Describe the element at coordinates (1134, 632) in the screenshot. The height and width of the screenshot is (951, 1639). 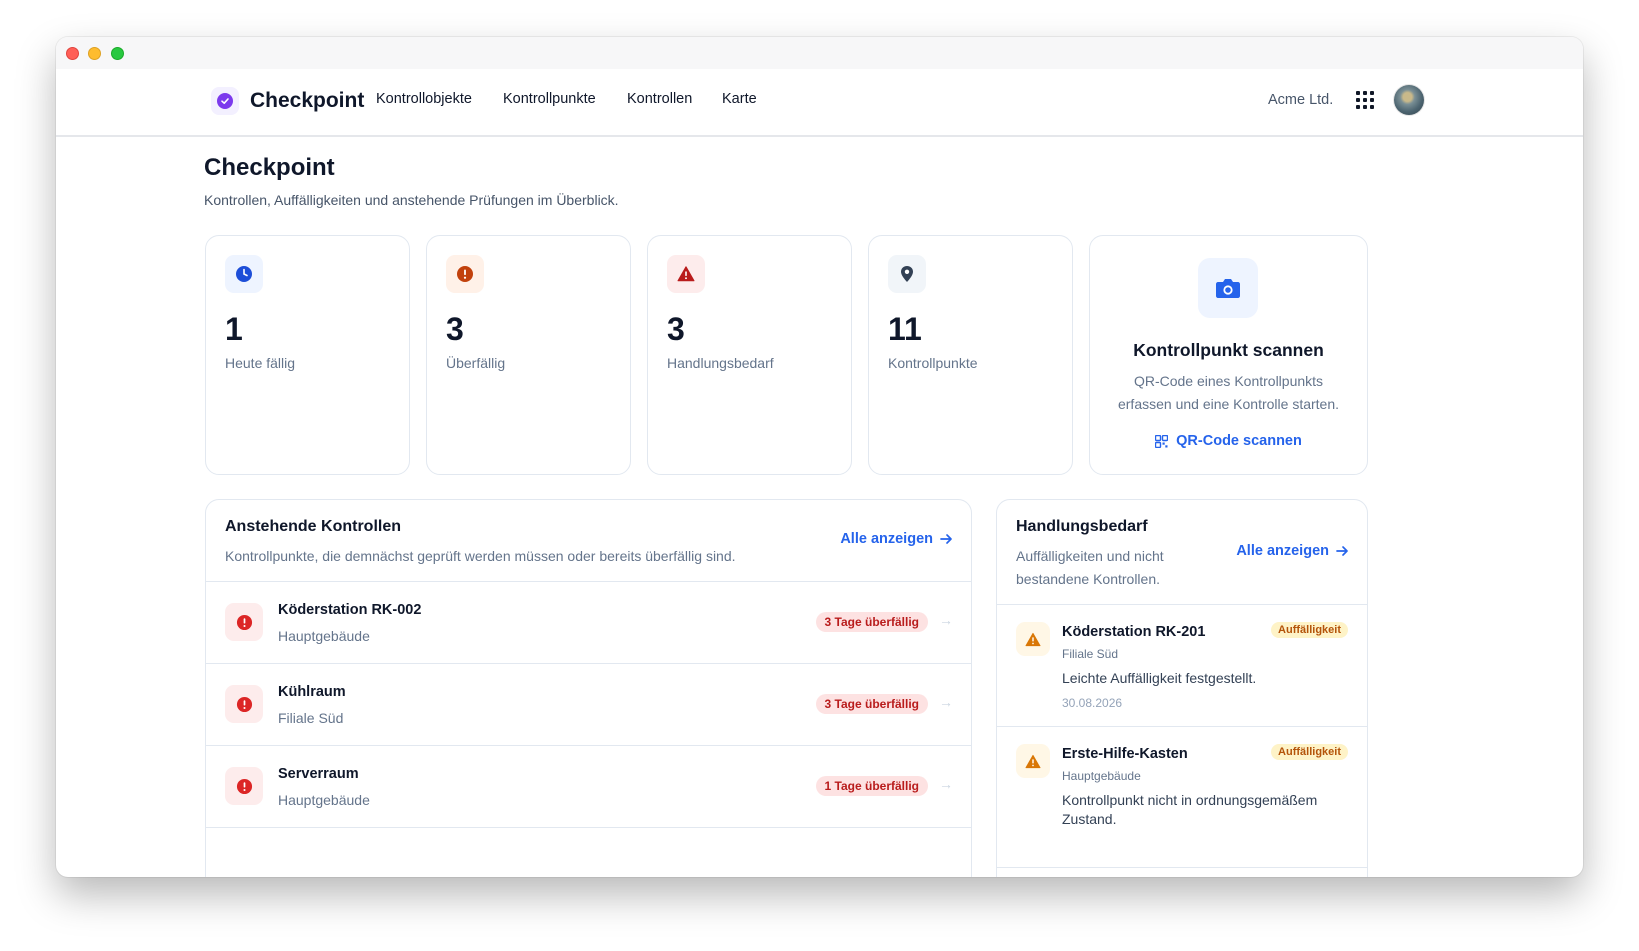
I see `item-name: Köderstation RK-201` at that location.